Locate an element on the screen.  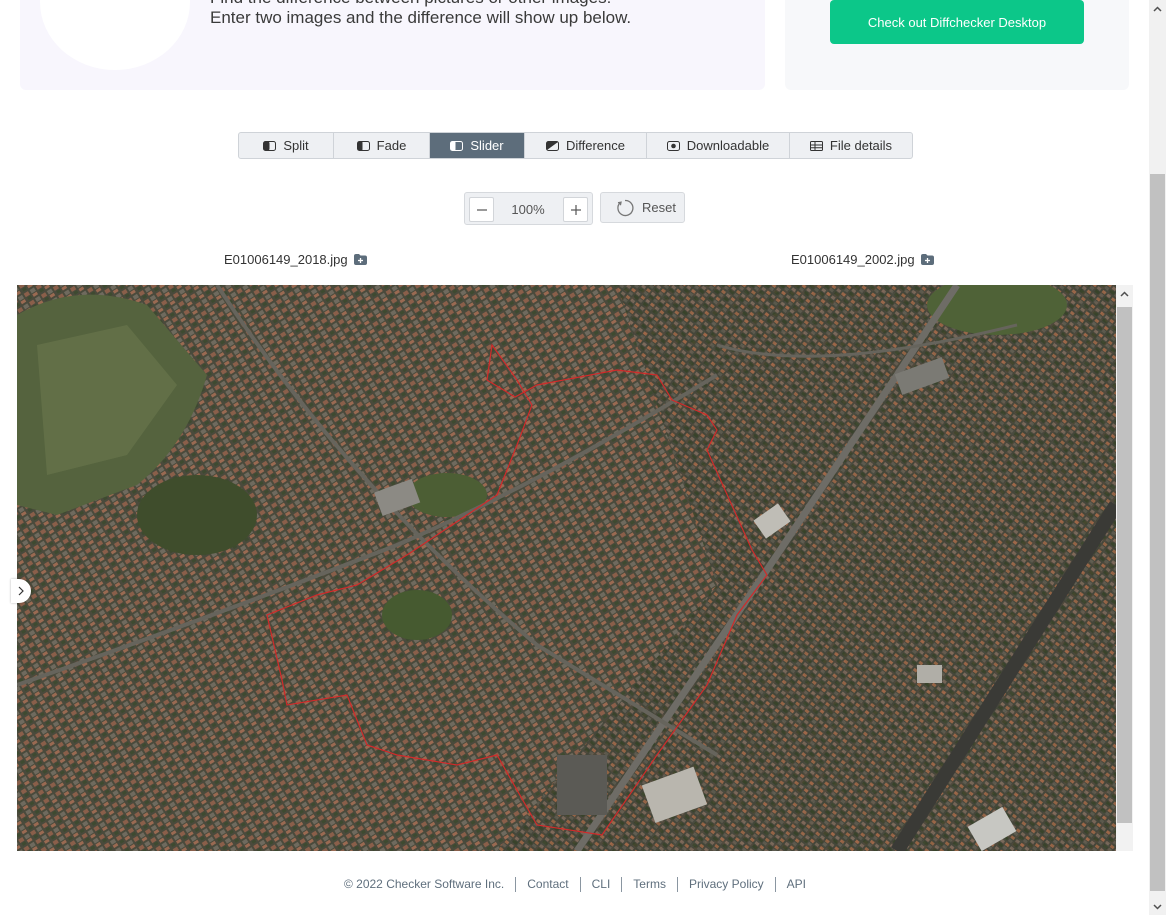
tab-difference-label: Difference is located at coordinates (595, 145).